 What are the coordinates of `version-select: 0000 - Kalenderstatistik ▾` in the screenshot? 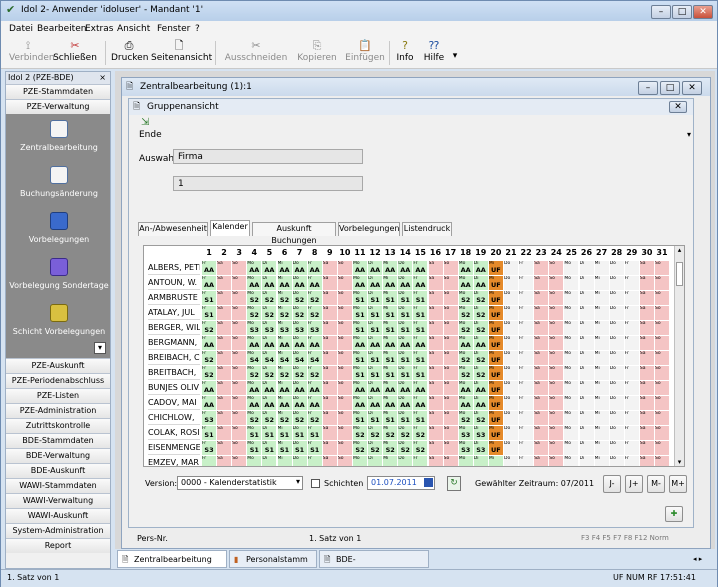 It's located at (240, 483).